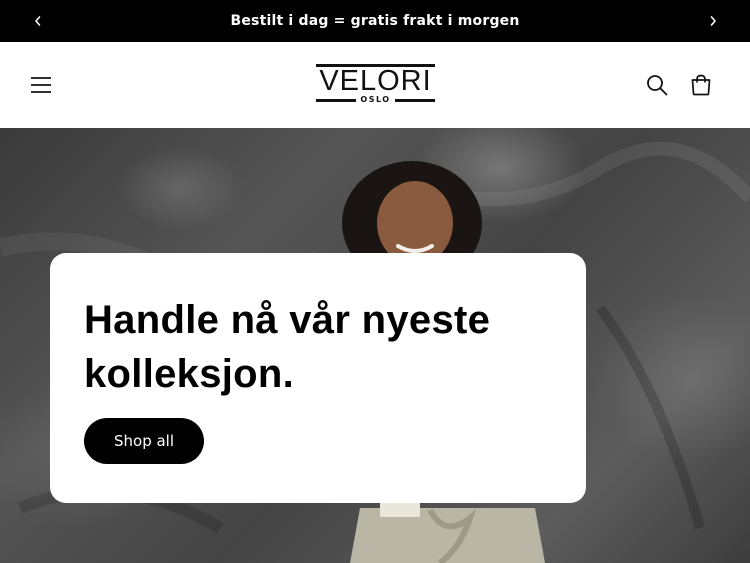 Image resolution: width=750 pixels, height=563 pixels. I want to click on hamburger-icon, so click(41, 85).